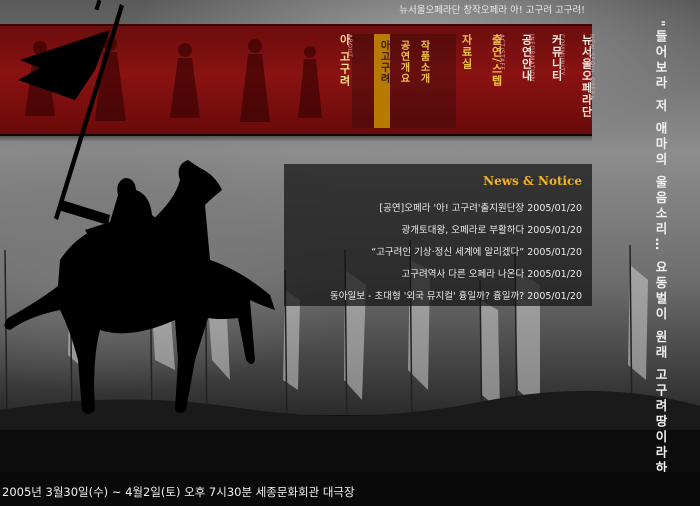 This screenshot has width=700, height=506. I want to click on news-item: 광개토대왕, 오페라로 부활하다 2005/01/20, so click(432, 231).